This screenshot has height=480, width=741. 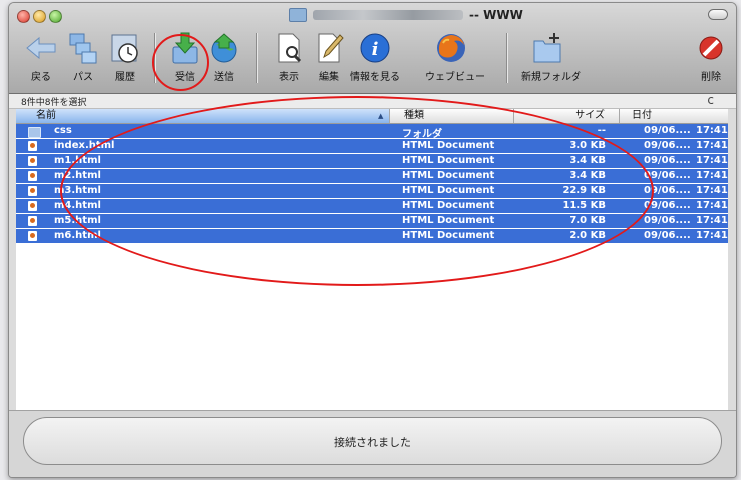 What do you see at coordinates (551, 77) in the screenshot?
I see `new-folder-label: 新規フォルダ` at bounding box center [551, 77].